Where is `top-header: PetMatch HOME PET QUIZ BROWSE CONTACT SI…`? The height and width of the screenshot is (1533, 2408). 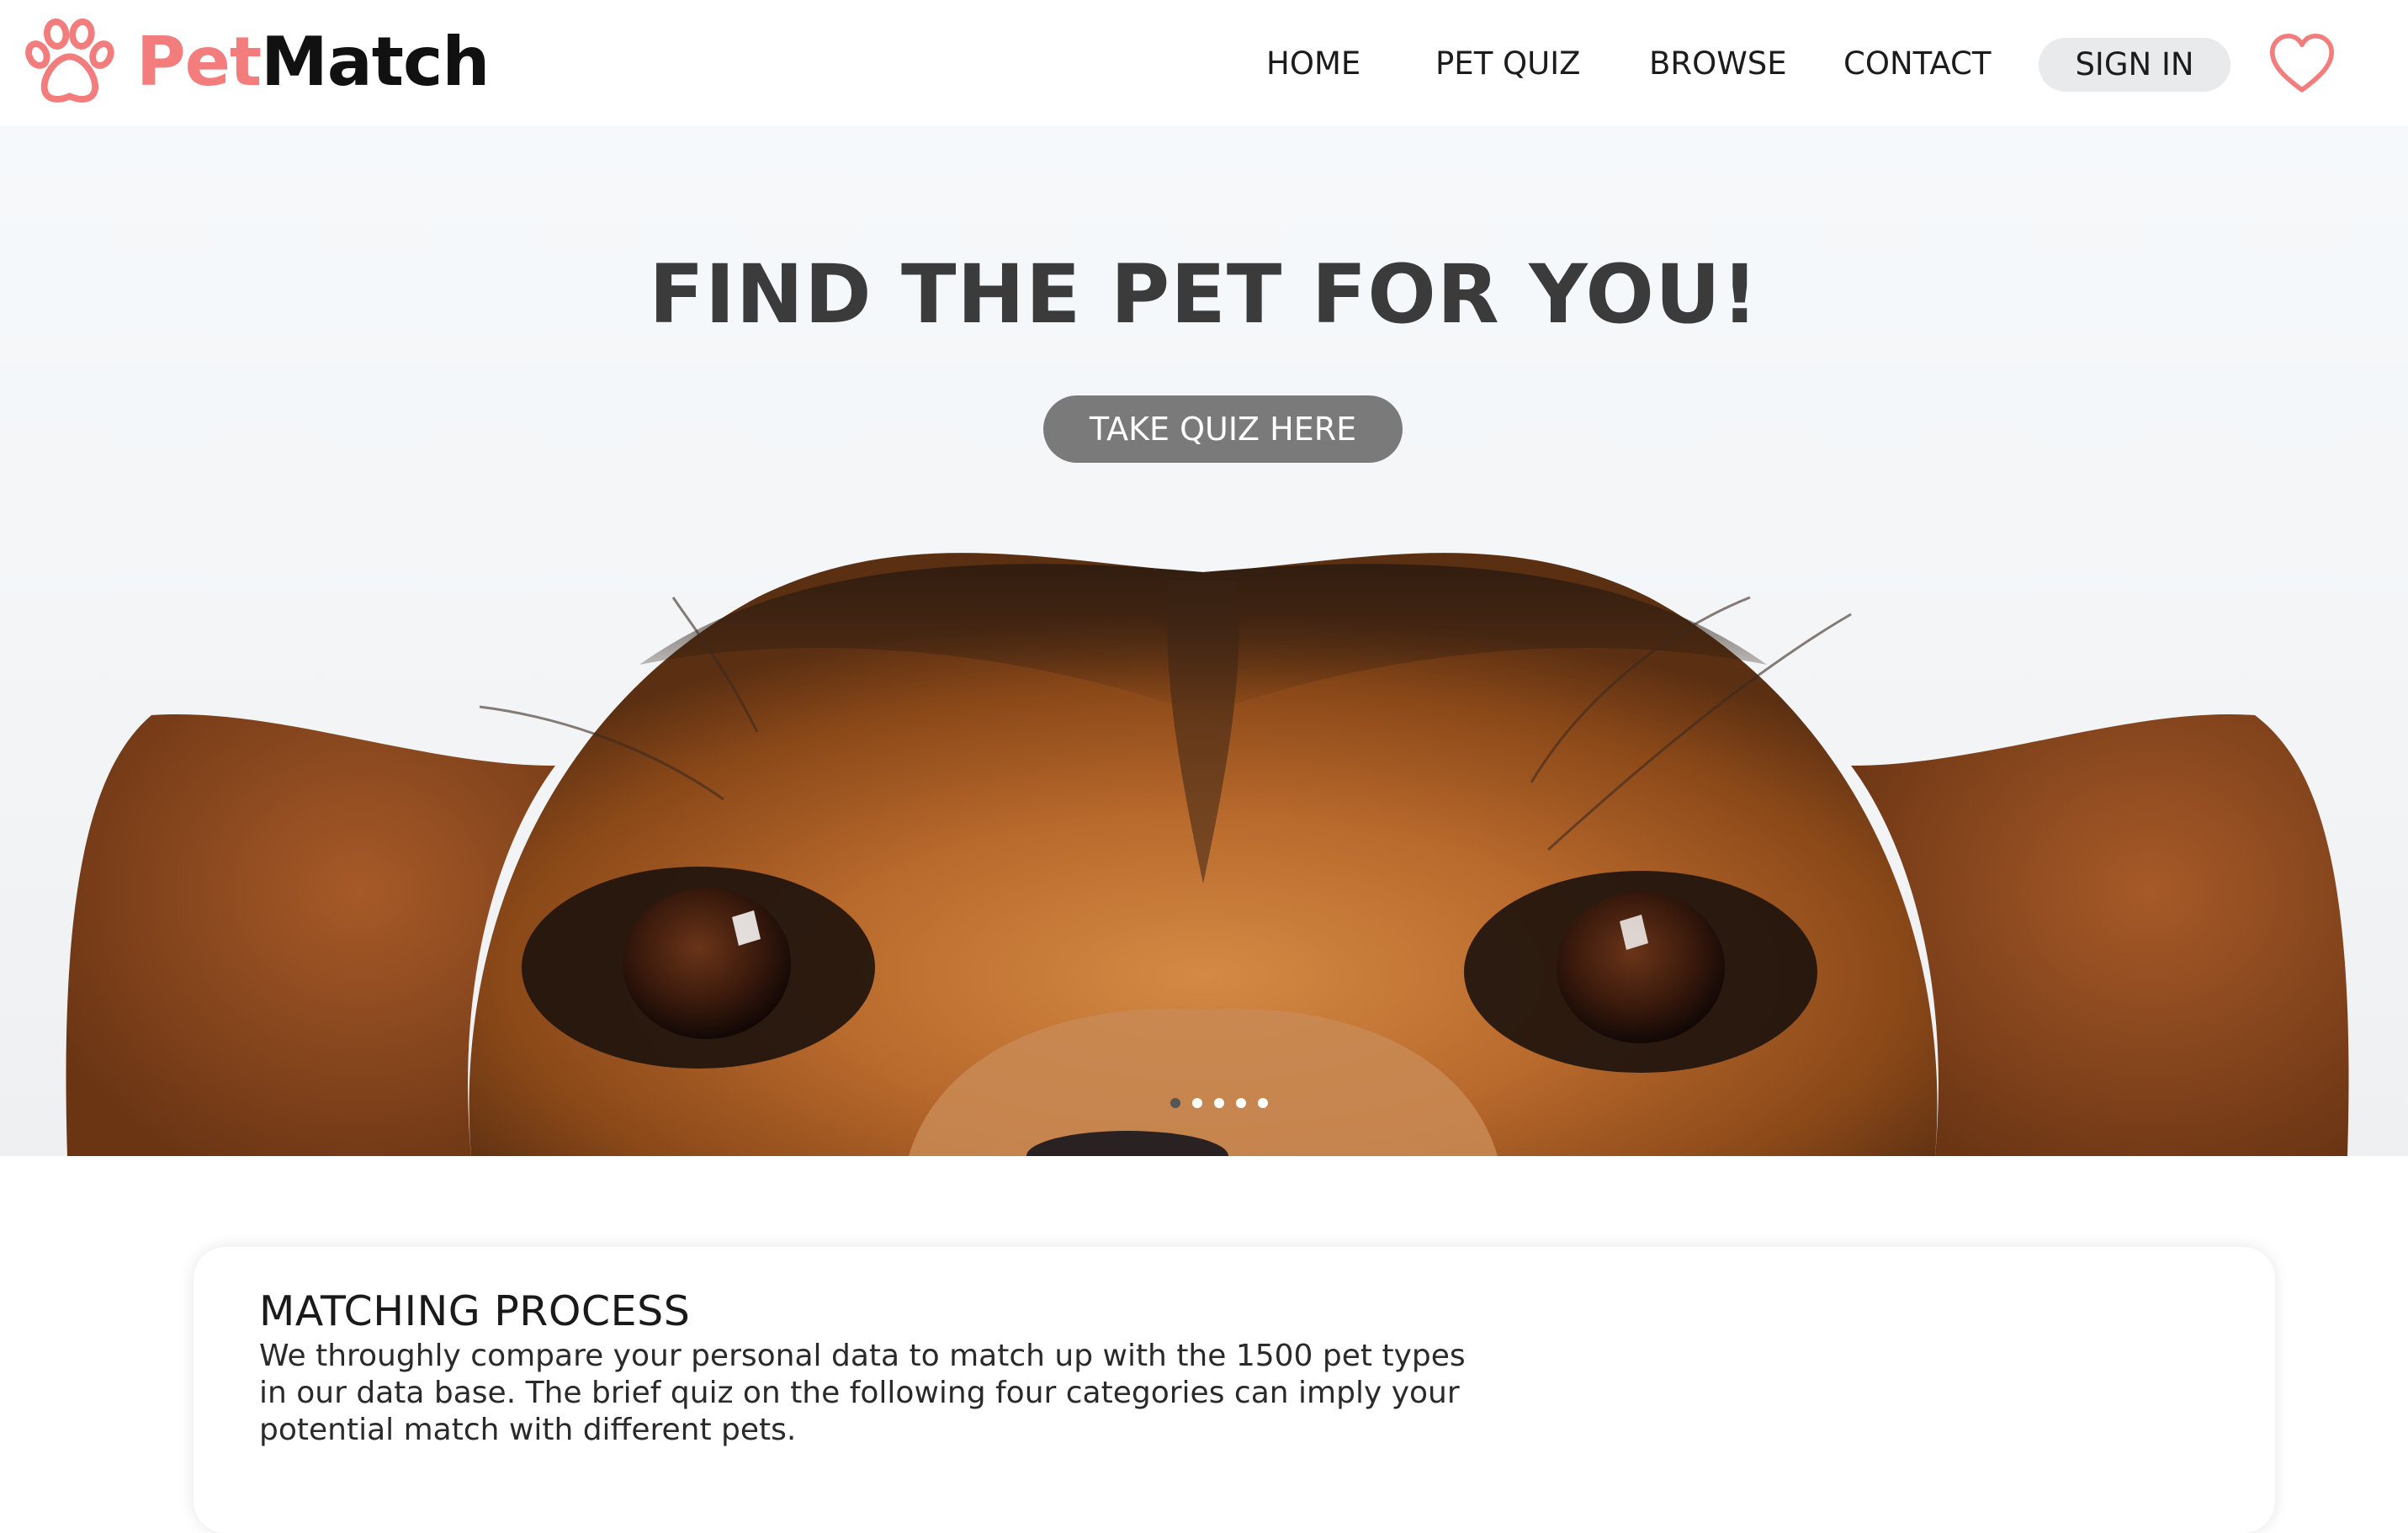 top-header: PetMatch HOME PET QUIZ BROWSE CONTACT SI… is located at coordinates (1204, 63).